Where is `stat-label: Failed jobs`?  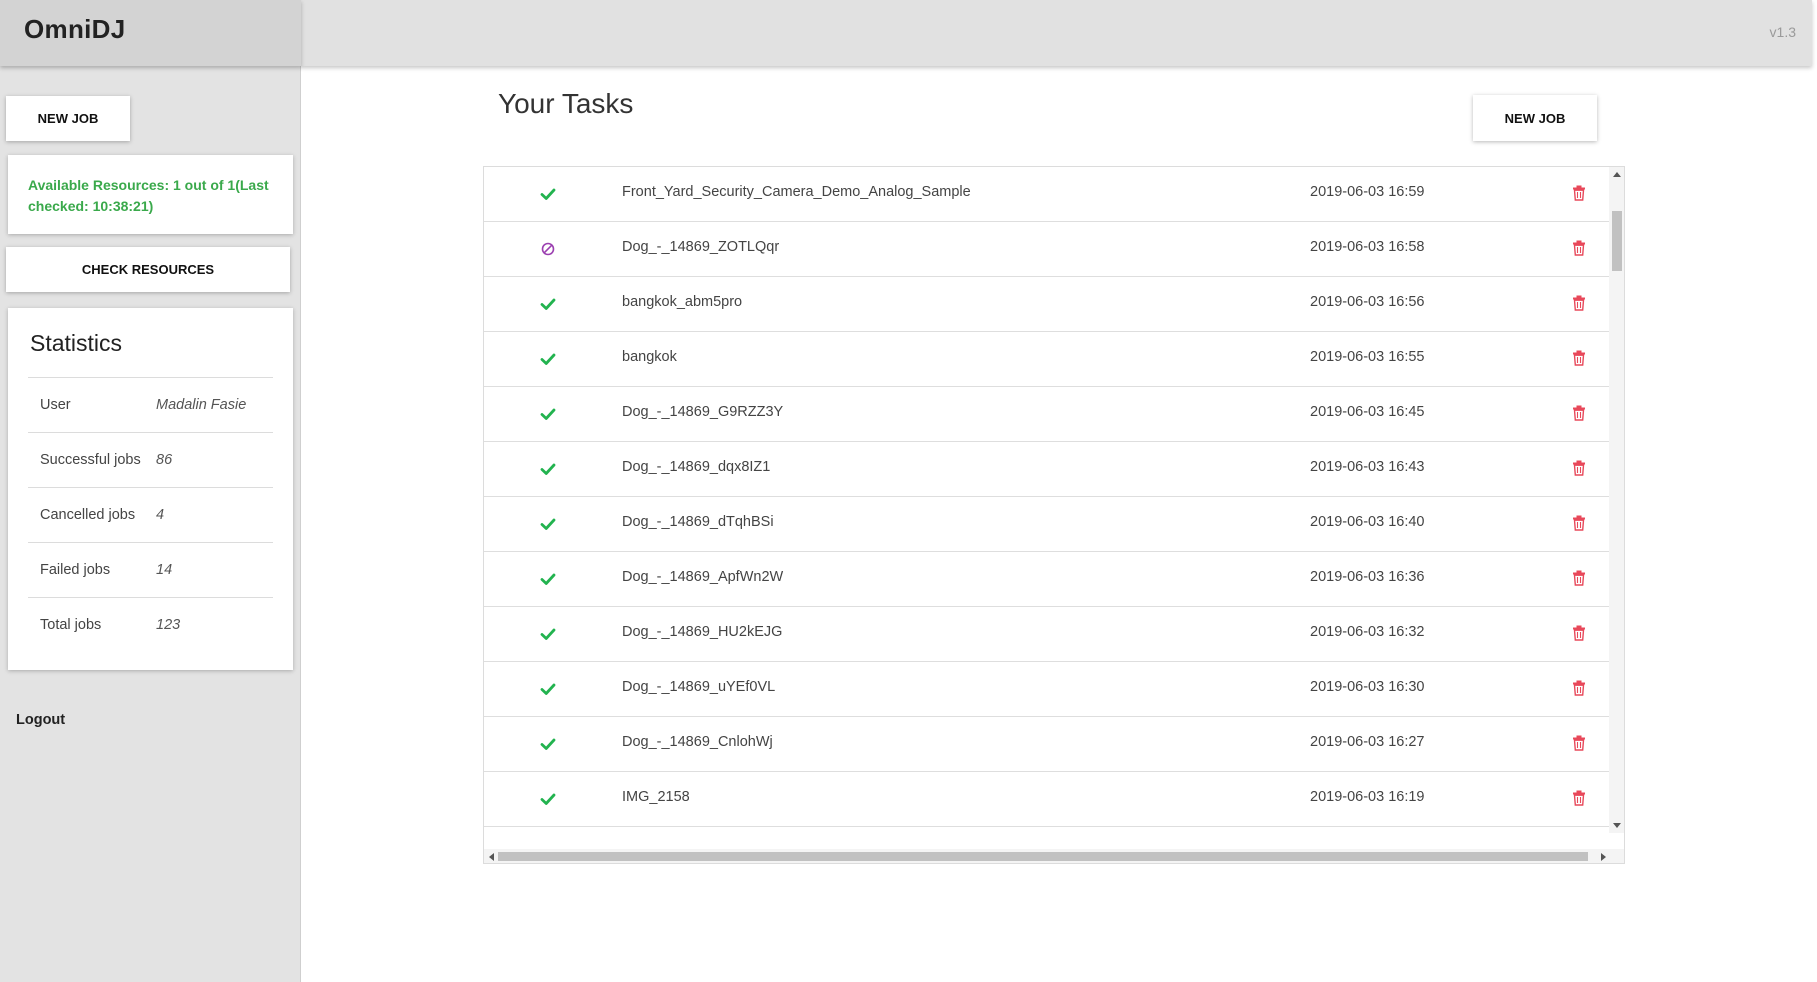 stat-label: Failed jobs is located at coordinates (75, 570).